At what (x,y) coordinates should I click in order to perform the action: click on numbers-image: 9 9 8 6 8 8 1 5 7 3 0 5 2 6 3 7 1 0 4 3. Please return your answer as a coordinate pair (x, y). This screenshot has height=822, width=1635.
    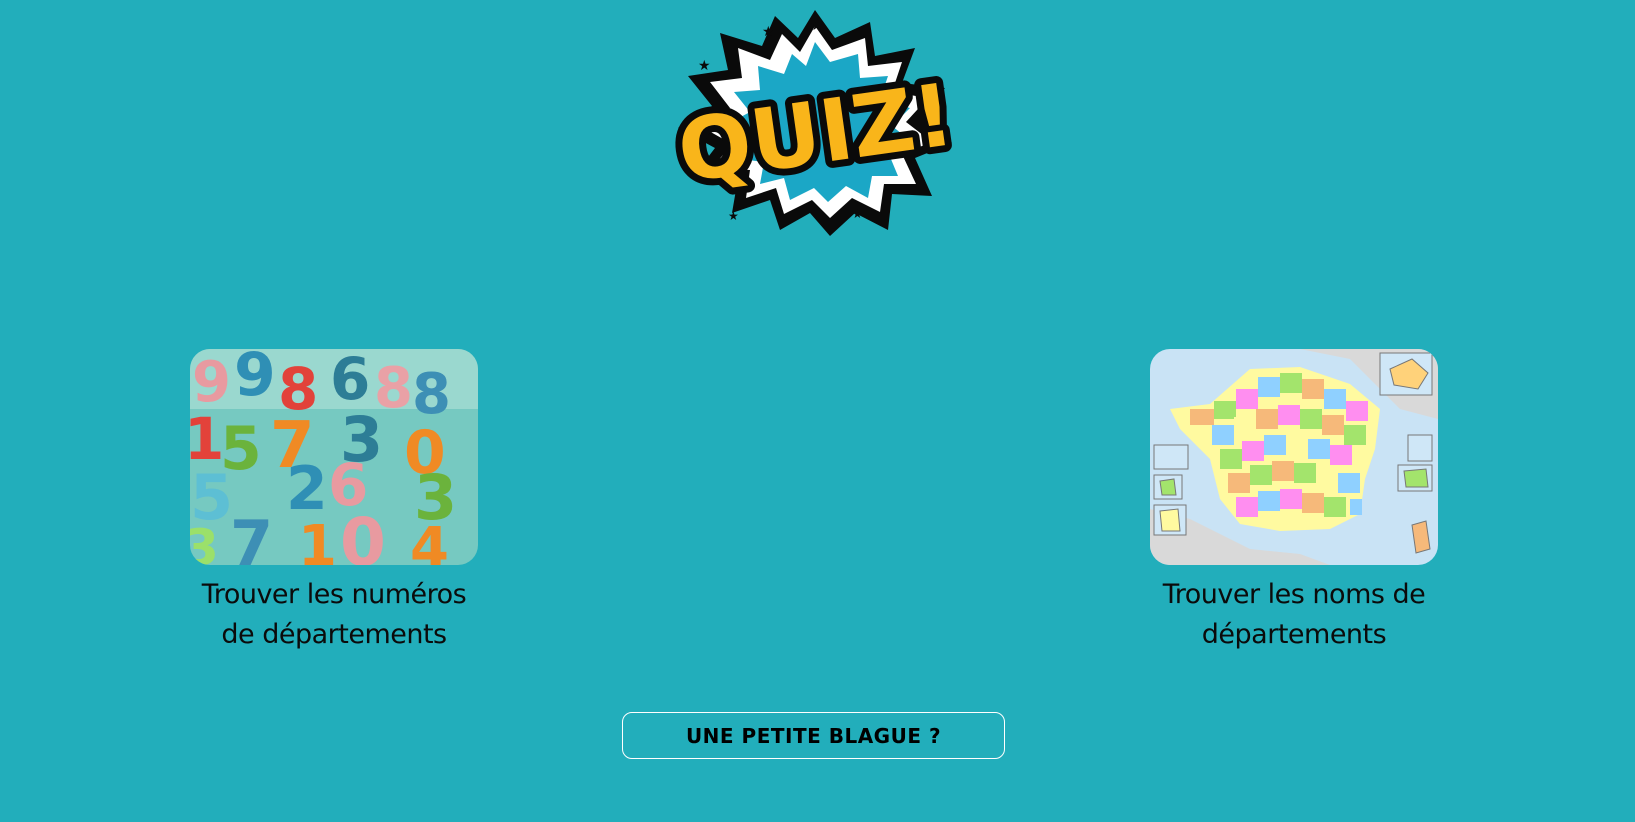
    Looking at the image, I should click on (334, 457).